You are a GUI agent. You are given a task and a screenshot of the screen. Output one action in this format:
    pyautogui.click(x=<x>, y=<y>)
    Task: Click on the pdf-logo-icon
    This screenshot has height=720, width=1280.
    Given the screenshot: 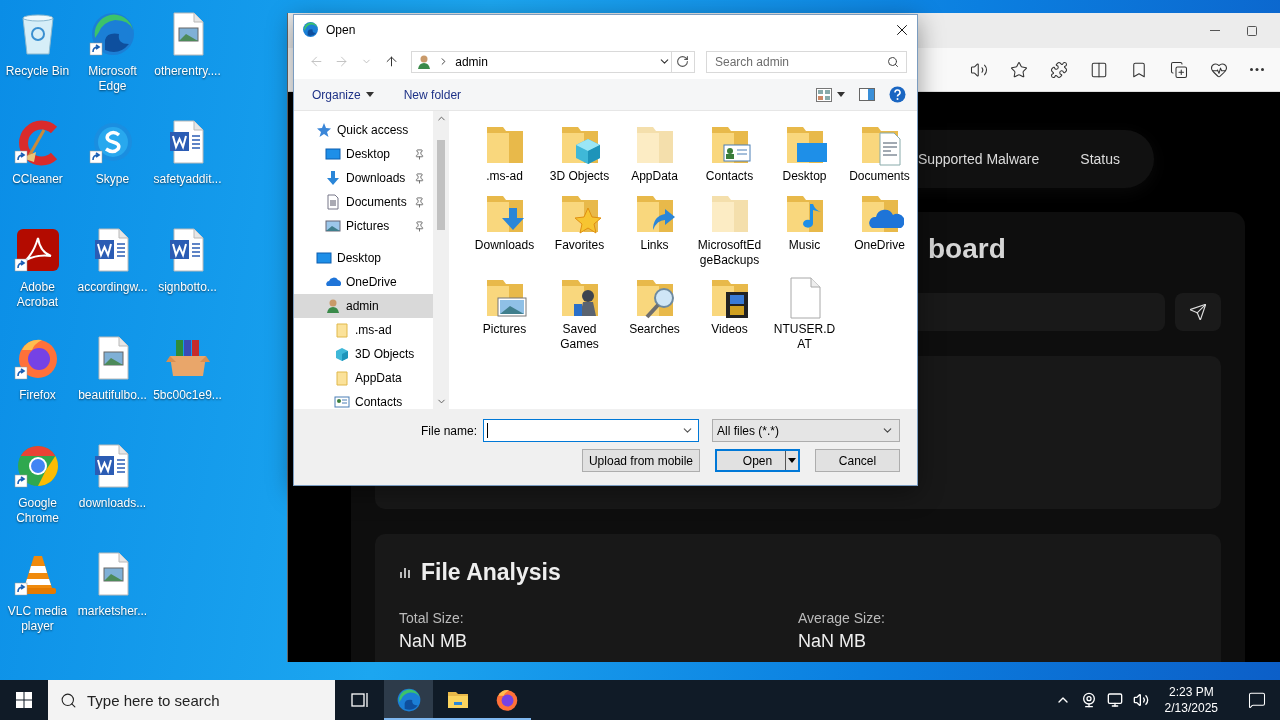 What is the action you would take?
    pyautogui.click(x=37, y=250)
    